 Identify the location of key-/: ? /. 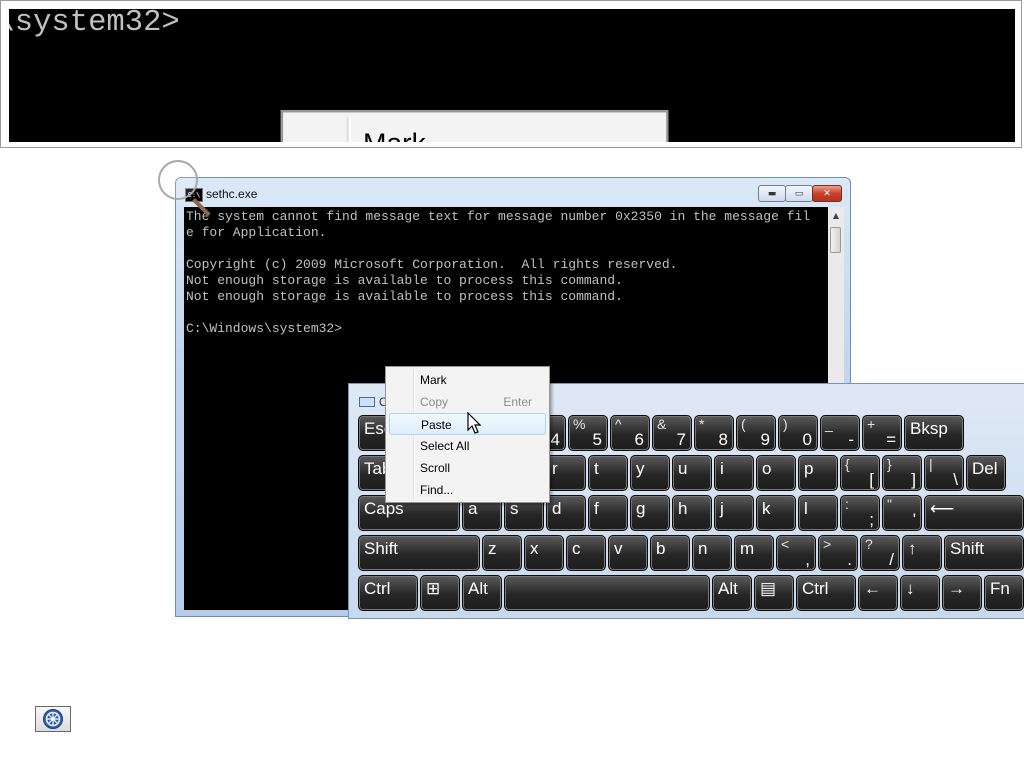
(880, 553).